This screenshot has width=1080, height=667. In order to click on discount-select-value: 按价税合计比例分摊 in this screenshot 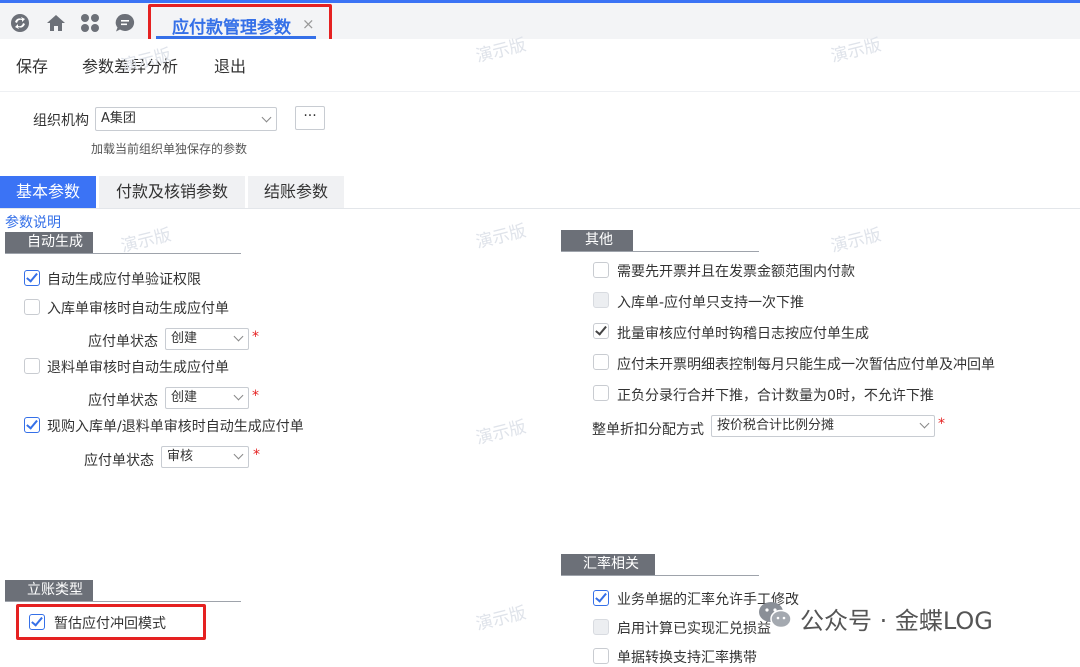, I will do `click(776, 425)`.